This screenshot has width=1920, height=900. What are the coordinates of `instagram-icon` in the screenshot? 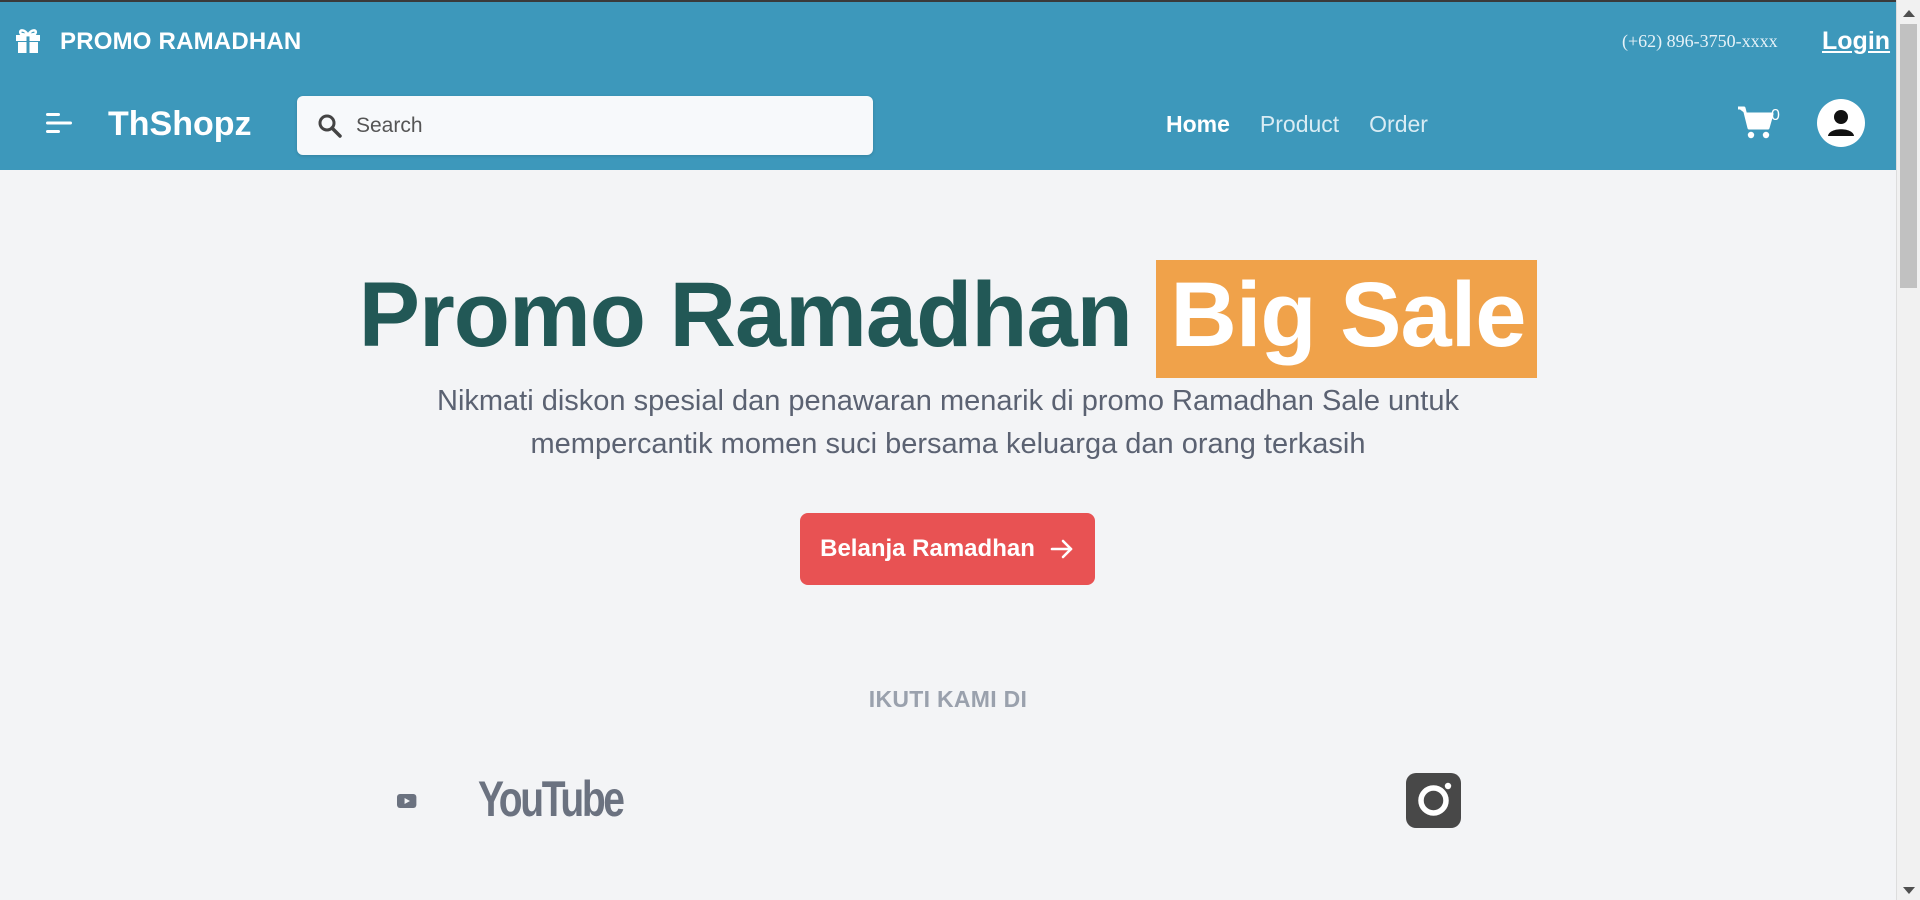 It's located at (1433, 800).